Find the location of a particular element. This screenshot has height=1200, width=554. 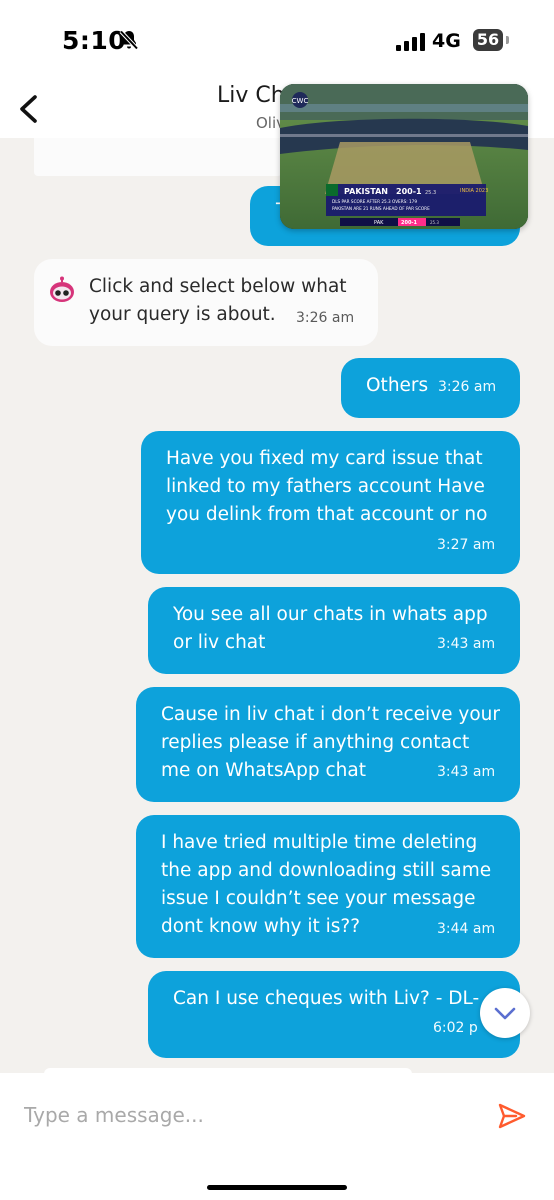

message-text: Can I use cheques with Liv? - DL- is located at coordinates (326, 998).